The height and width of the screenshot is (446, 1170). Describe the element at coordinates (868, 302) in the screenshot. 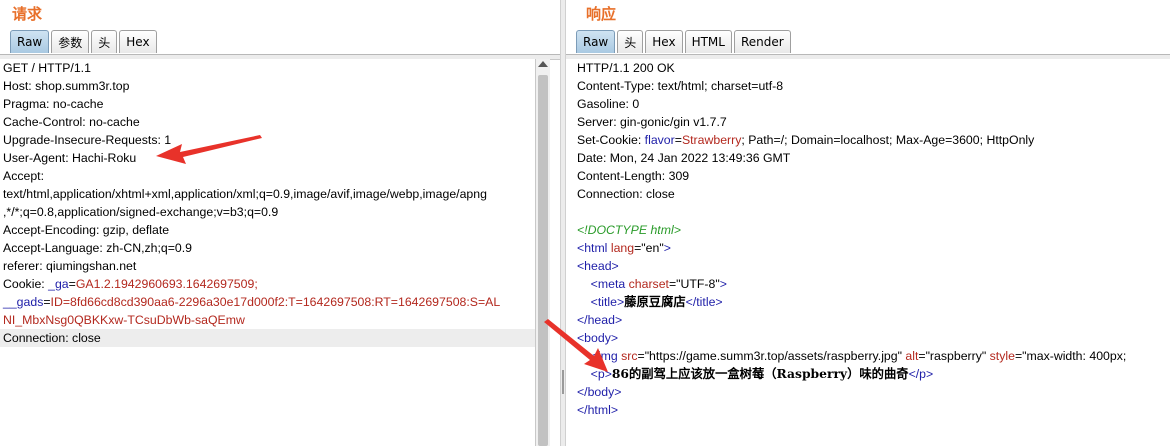

I see `html-tag-line: <title>藤原豆腐店</title>` at that location.